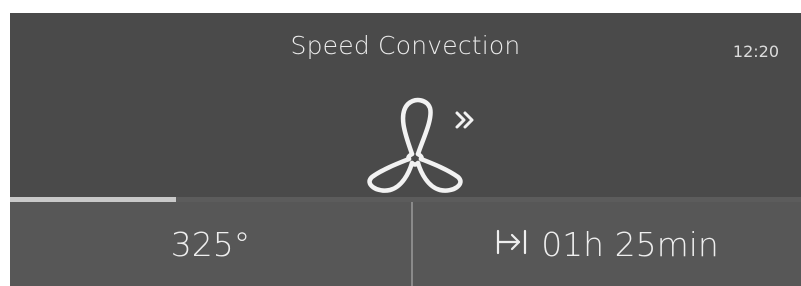 The image size is (801, 286). What do you see at coordinates (630, 244) in the screenshot?
I see `duration-value: 01h 25min` at bounding box center [630, 244].